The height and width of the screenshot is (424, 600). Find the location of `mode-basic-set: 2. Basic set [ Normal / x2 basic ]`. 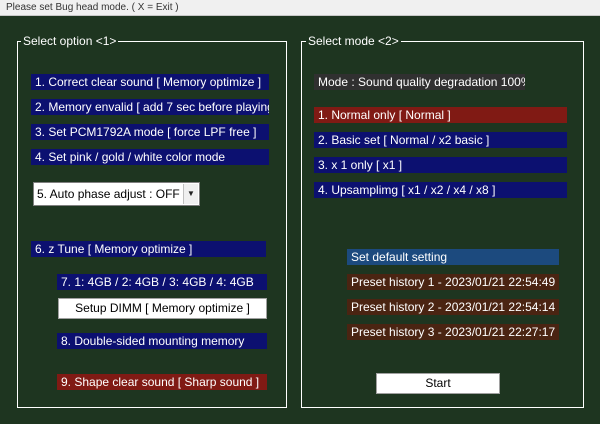

mode-basic-set: 2. Basic set [ Normal / x2 basic ] is located at coordinates (440, 140).